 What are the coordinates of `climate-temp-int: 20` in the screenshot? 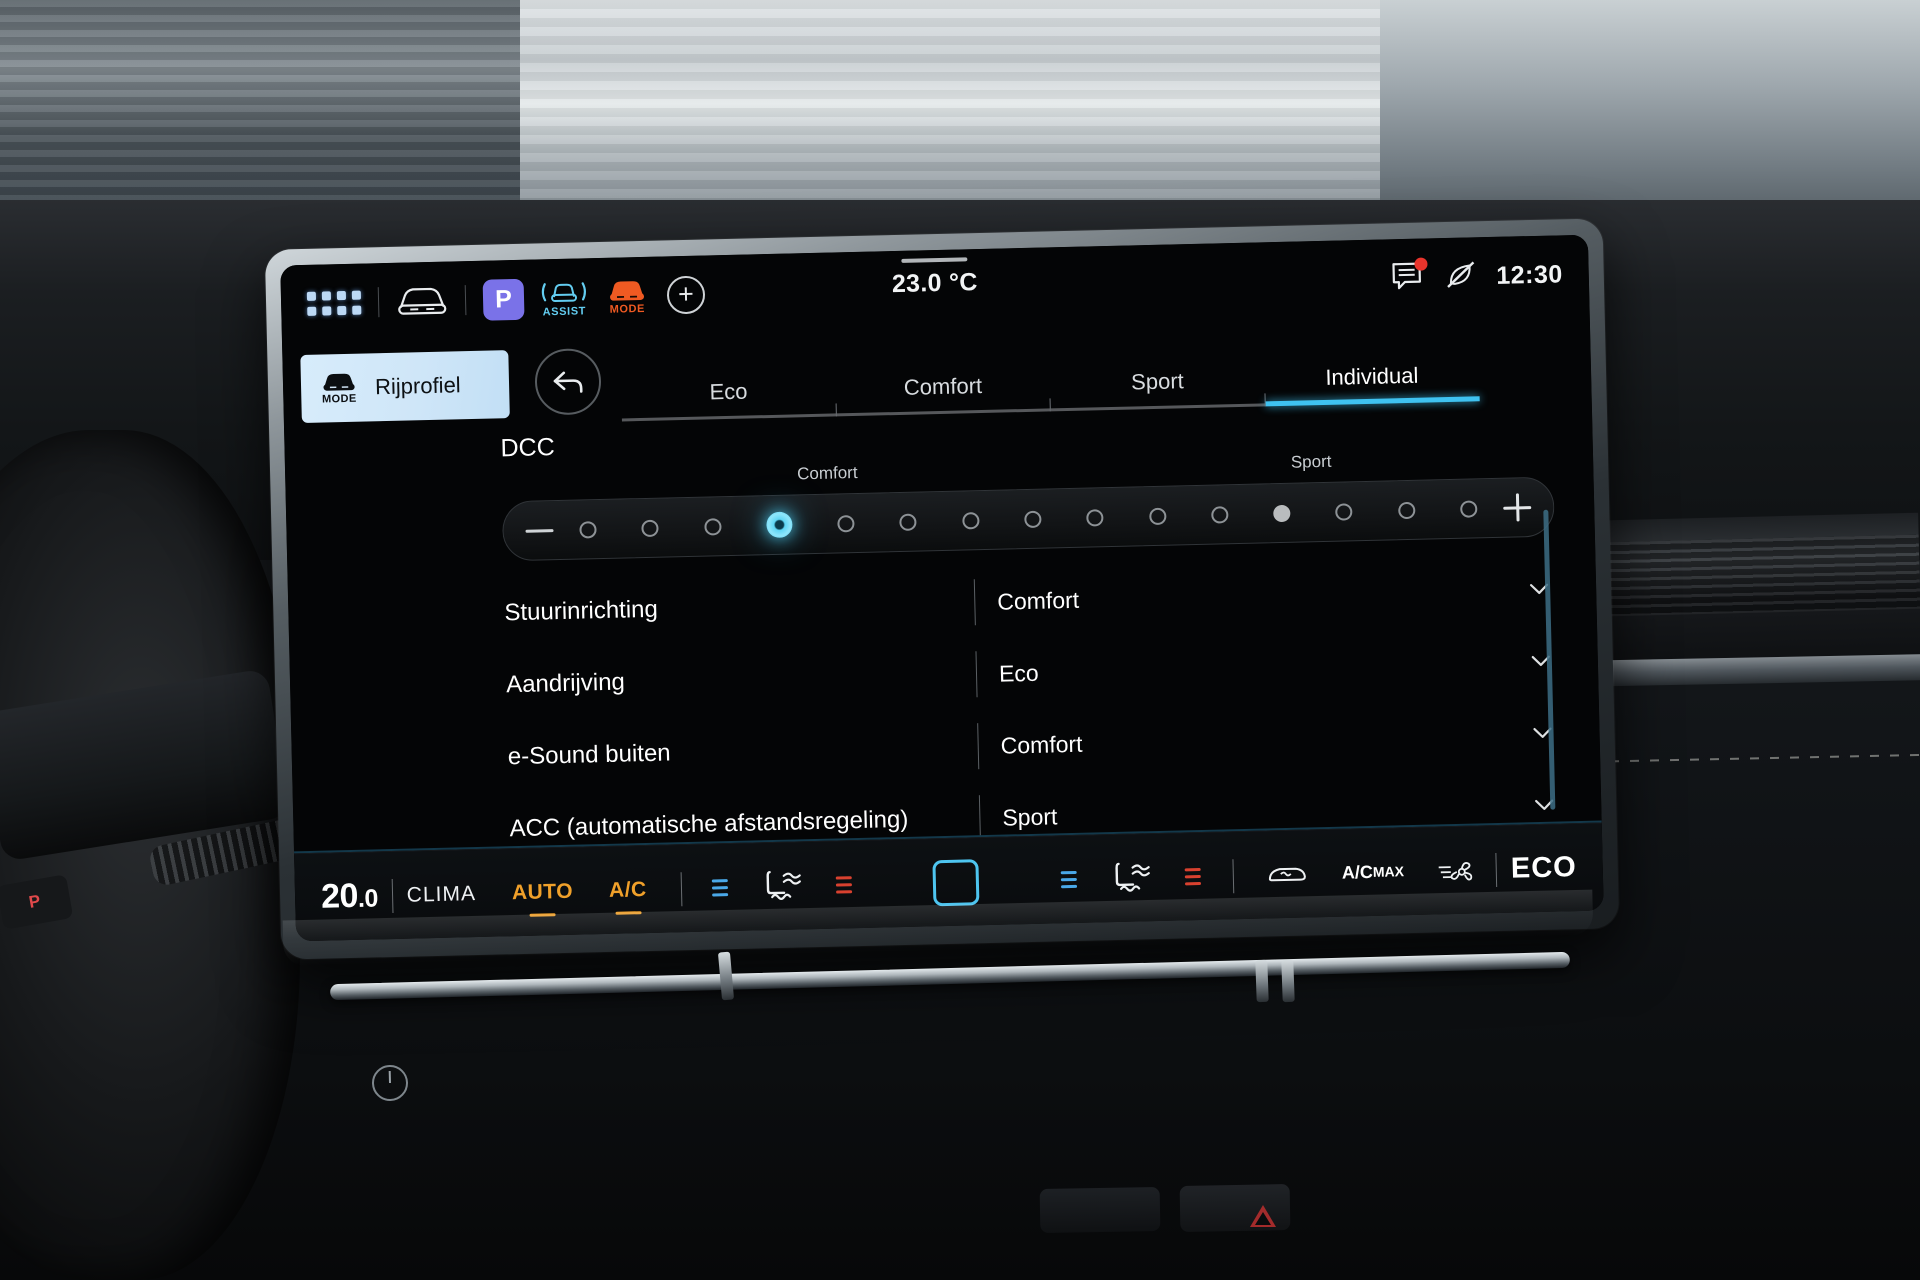 It's located at (339, 896).